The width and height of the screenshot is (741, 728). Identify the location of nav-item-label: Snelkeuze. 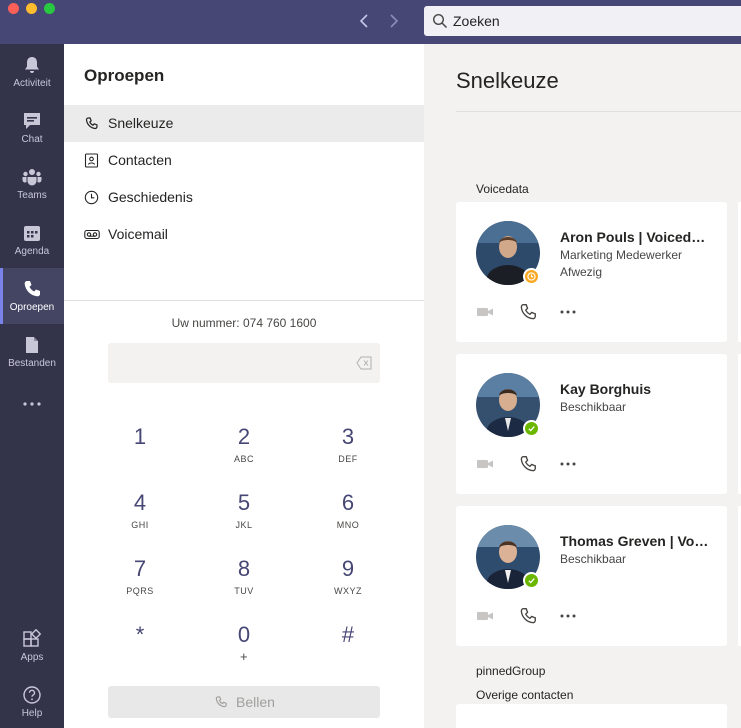
(141, 123).